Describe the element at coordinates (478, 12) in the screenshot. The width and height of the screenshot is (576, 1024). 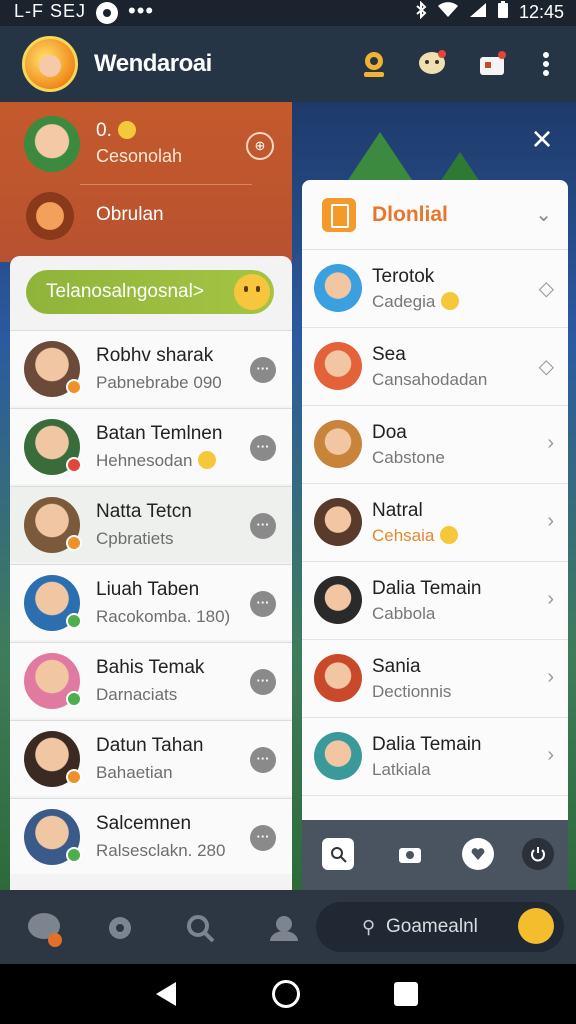
I see `signal-icon` at that location.